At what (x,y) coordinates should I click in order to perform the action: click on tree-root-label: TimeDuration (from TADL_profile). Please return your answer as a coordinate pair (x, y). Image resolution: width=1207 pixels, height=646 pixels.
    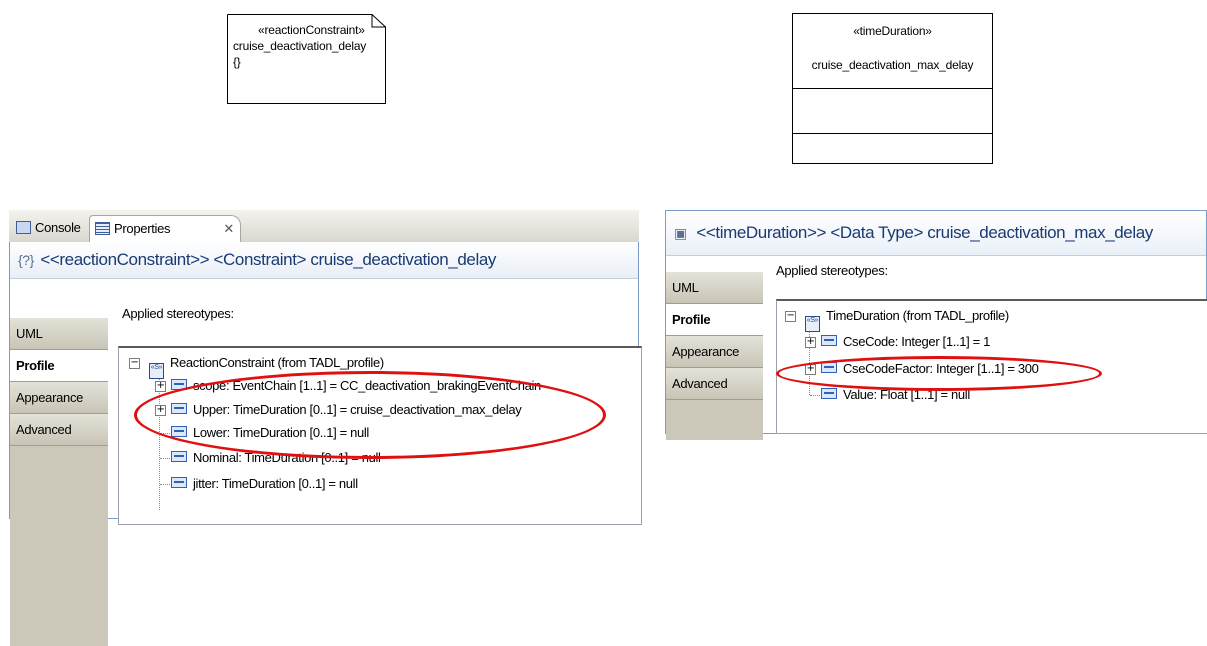
    Looking at the image, I should click on (917, 315).